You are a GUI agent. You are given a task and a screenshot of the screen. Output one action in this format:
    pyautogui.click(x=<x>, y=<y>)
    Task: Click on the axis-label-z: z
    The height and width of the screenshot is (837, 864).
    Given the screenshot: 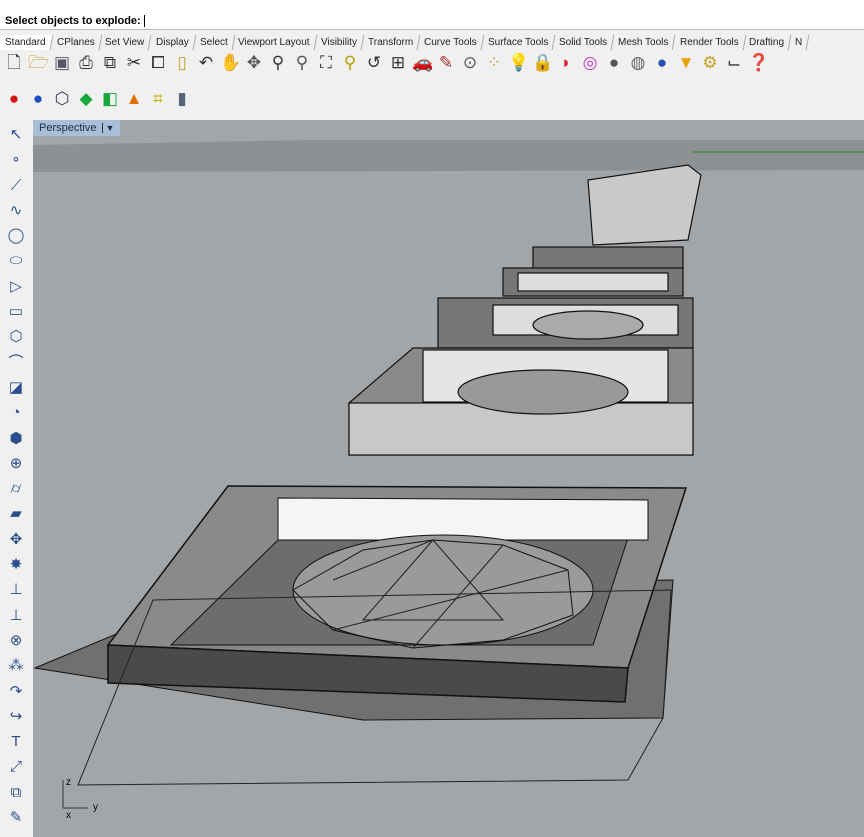 What is the action you would take?
    pyautogui.click(x=68, y=782)
    